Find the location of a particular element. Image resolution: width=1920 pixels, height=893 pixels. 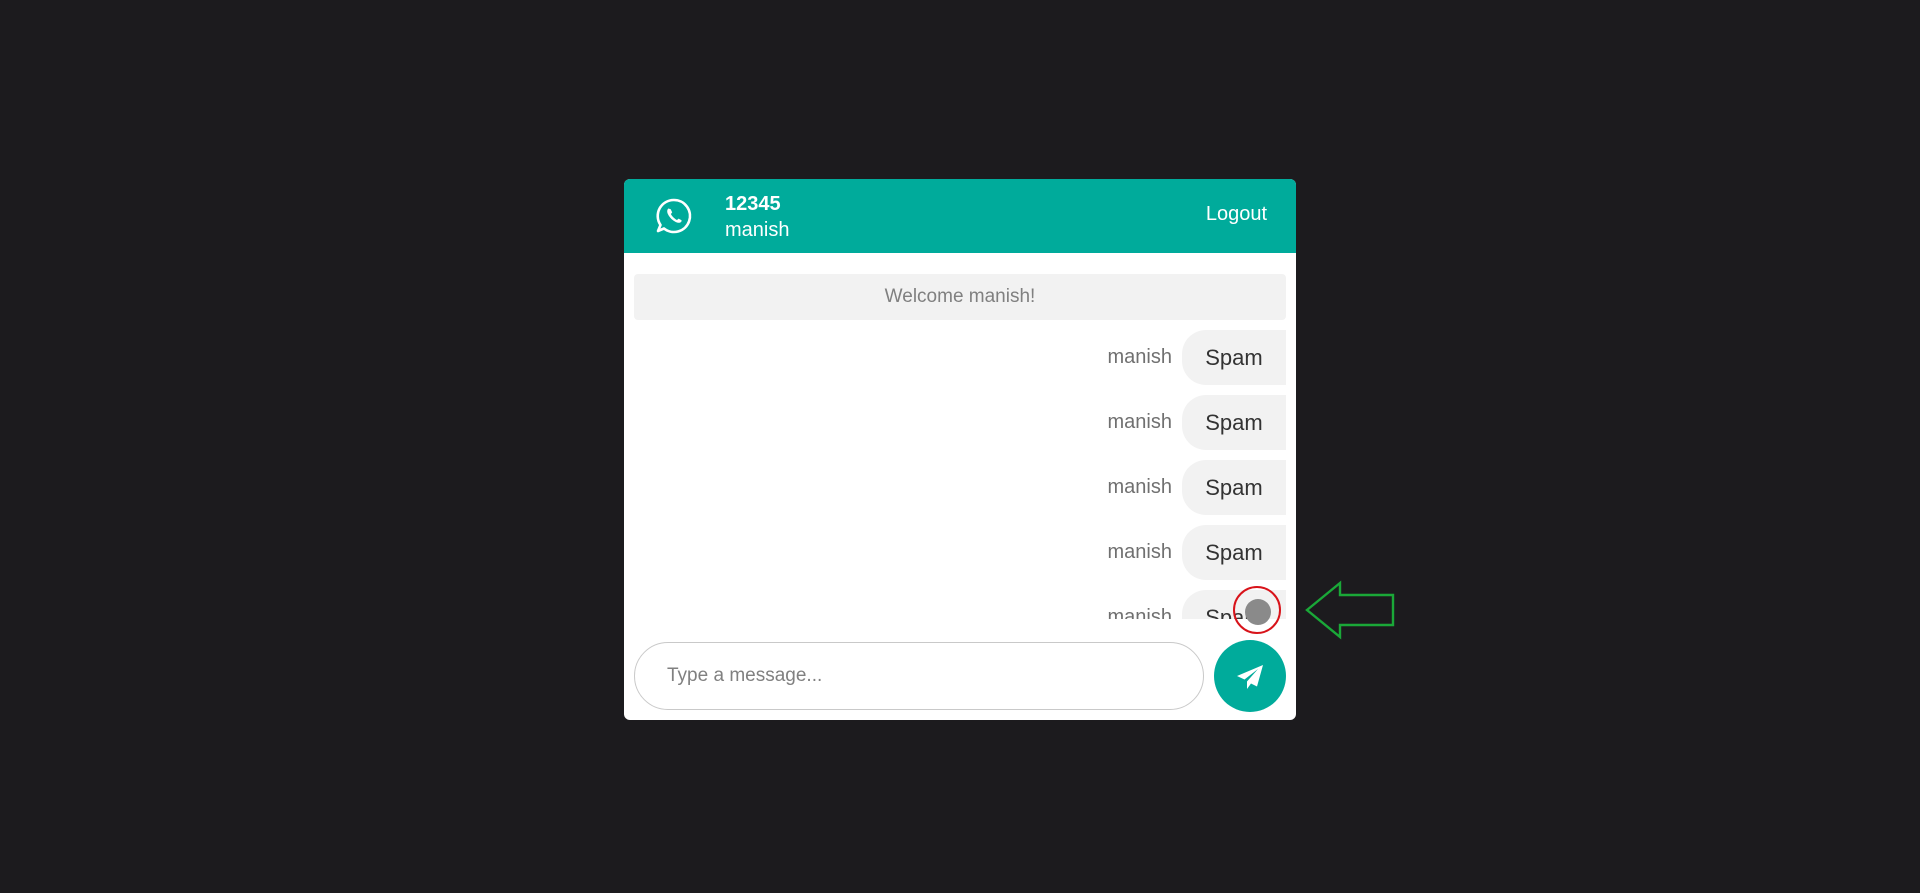

current-user-name: manish is located at coordinates (757, 230).